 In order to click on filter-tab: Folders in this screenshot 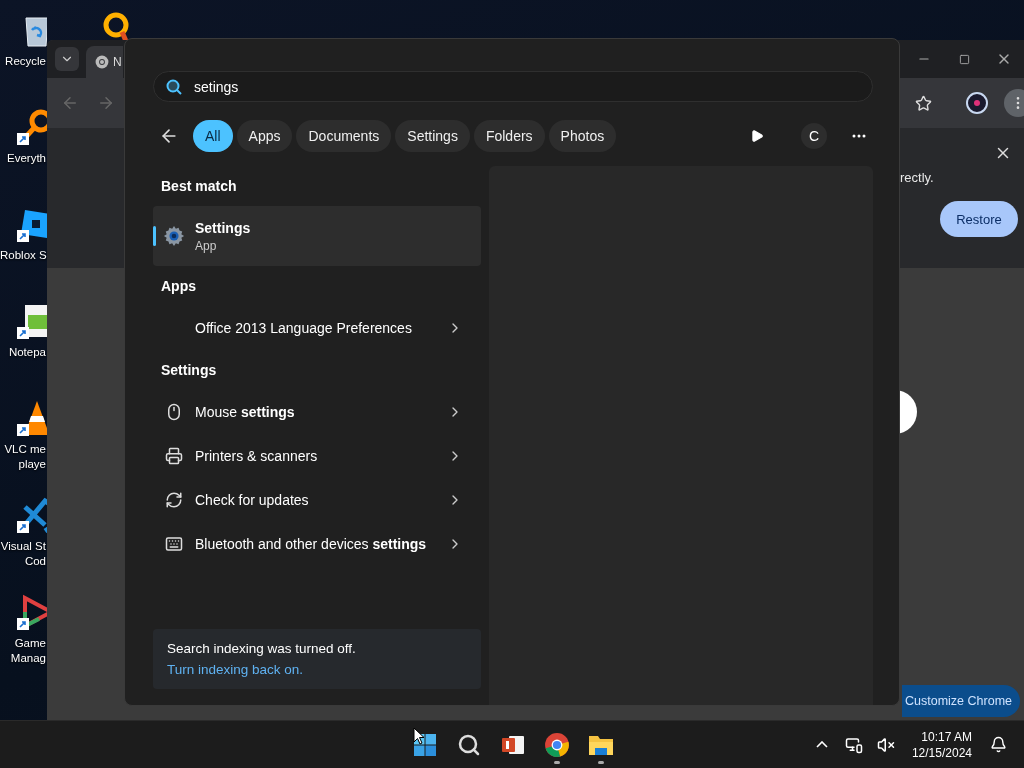, I will do `click(509, 136)`.